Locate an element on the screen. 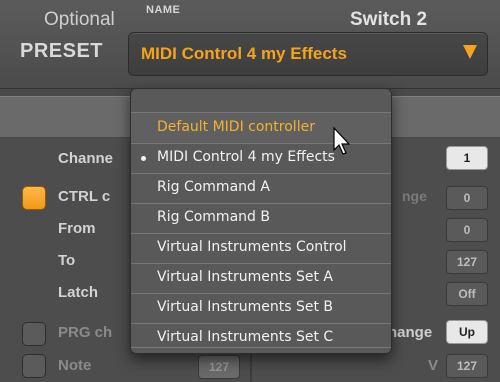 This screenshot has height=382, width=500. menu-item-virtual-instruments-set-c: Virtual Instruments Set C is located at coordinates (261, 338).